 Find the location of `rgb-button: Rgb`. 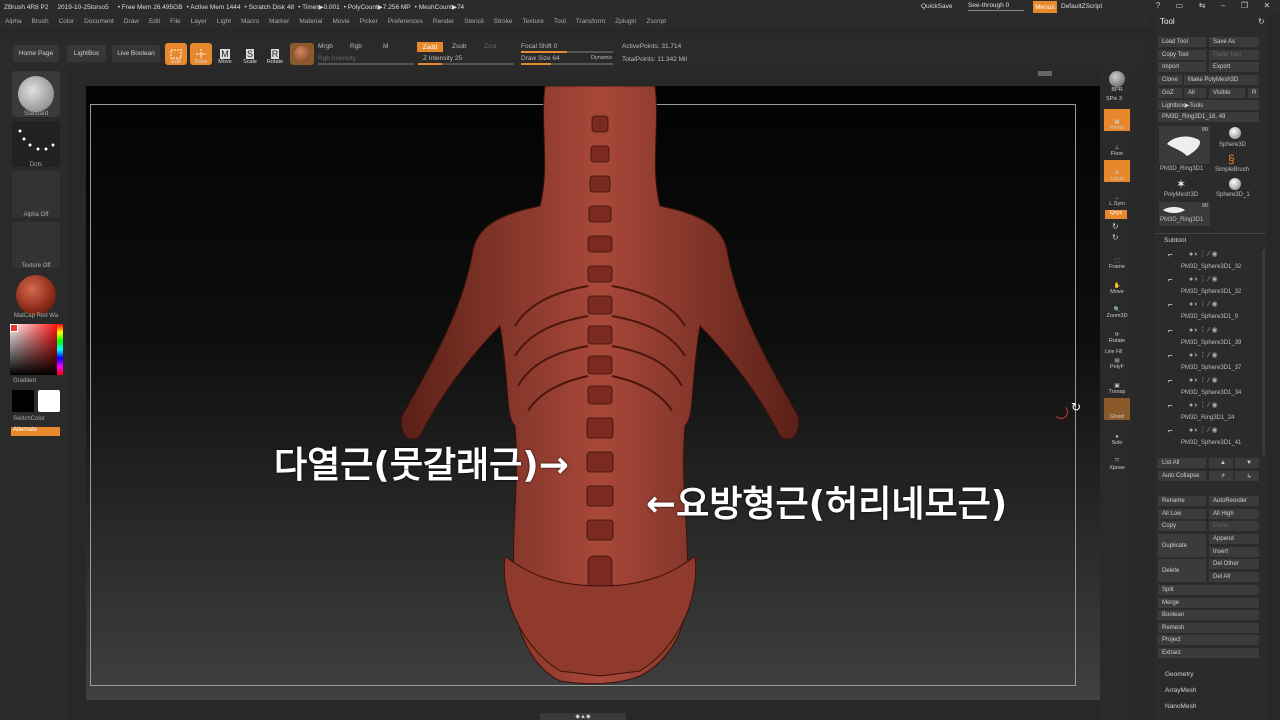

rgb-button: Rgb is located at coordinates (356, 46).